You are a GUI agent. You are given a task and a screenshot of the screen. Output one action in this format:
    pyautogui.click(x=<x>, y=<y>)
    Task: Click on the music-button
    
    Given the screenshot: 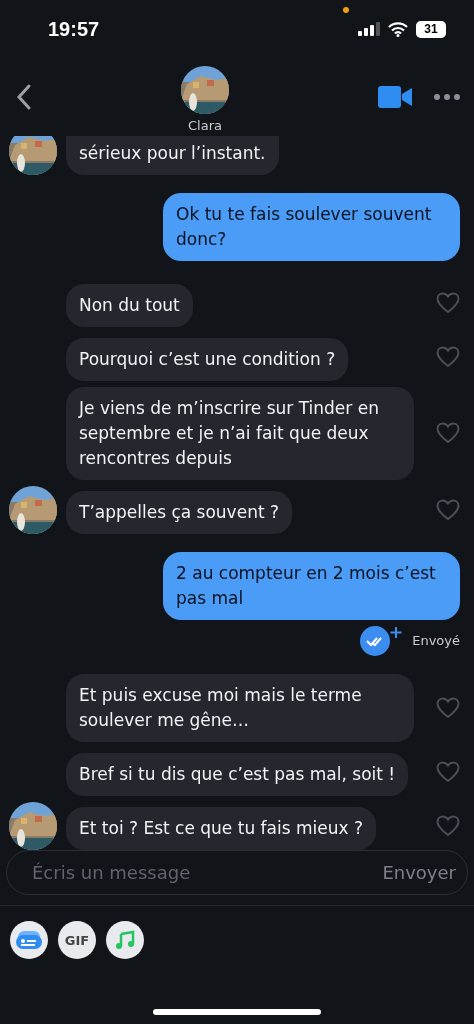 What is the action you would take?
    pyautogui.click(x=125, y=940)
    